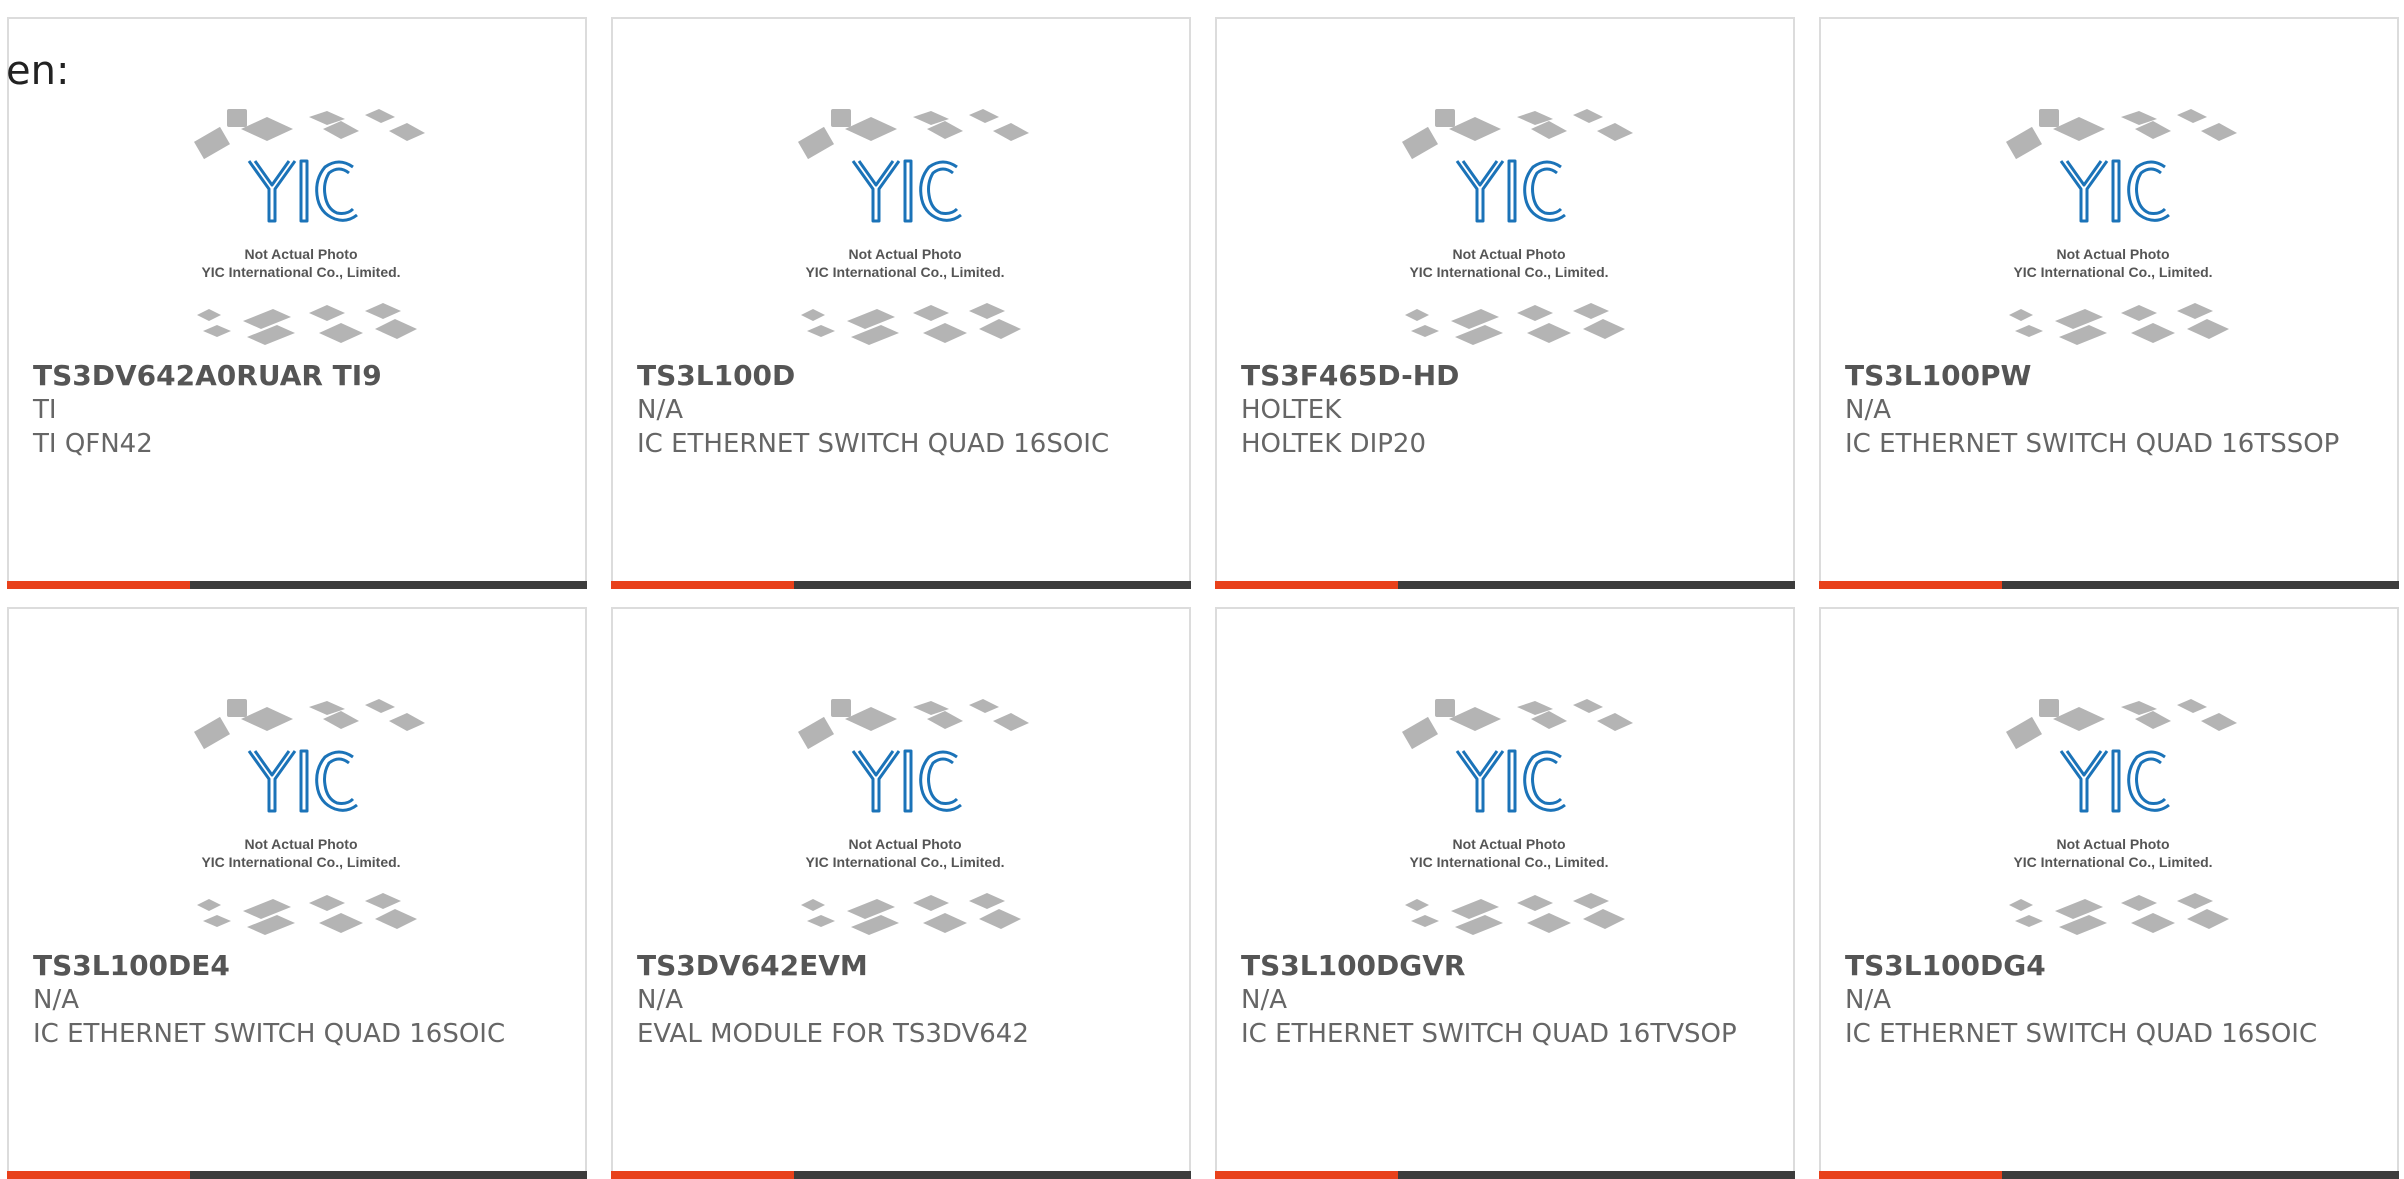 The width and height of the screenshot is (2404, 1179). I want to click on product-info: TS3DV642EVM N/A EVAL MODULE FOR TS3DV642, so click(903, 1000).